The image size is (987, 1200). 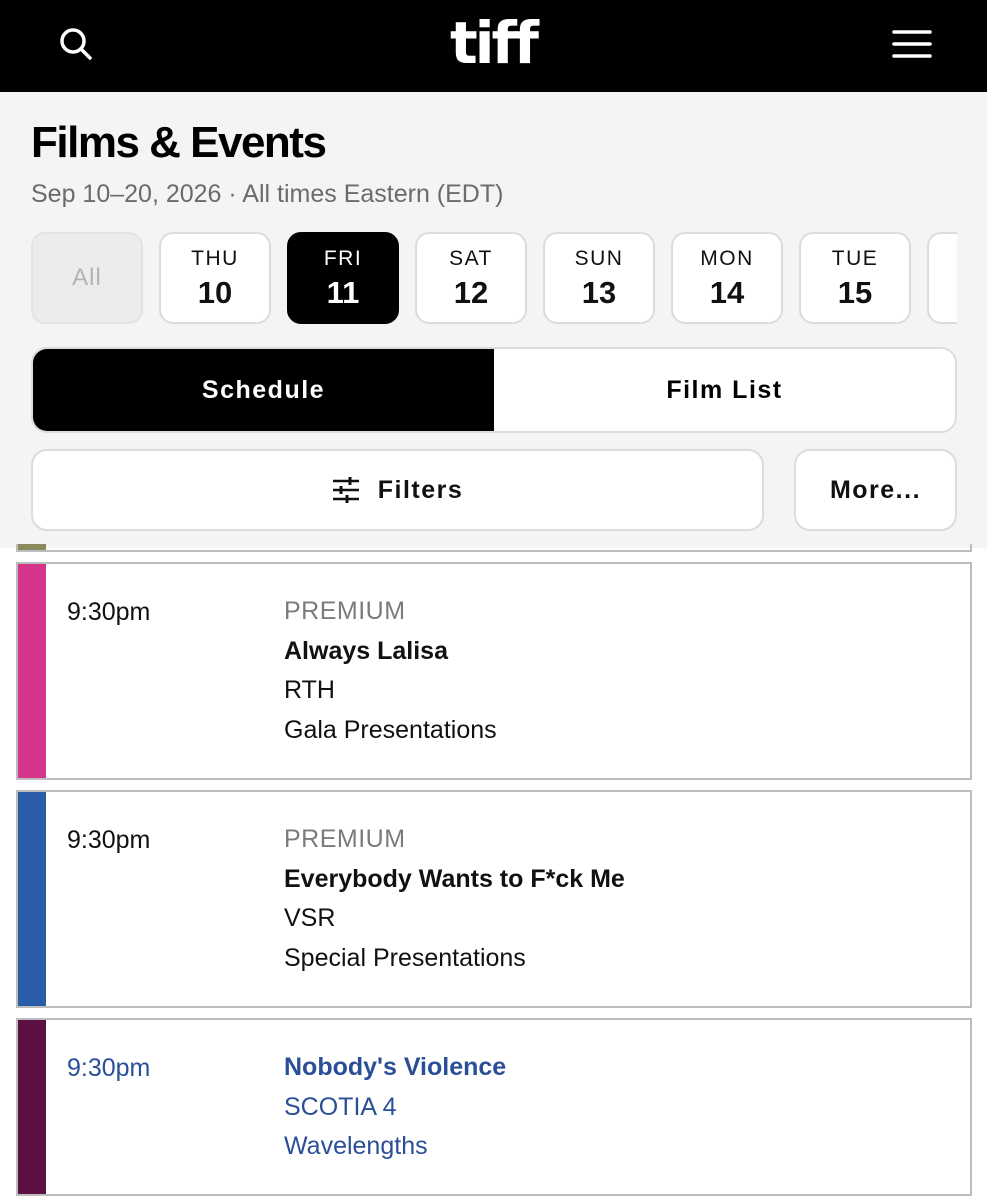 I want to click on film-list-tab: Film List, so click(x=724, y=390).